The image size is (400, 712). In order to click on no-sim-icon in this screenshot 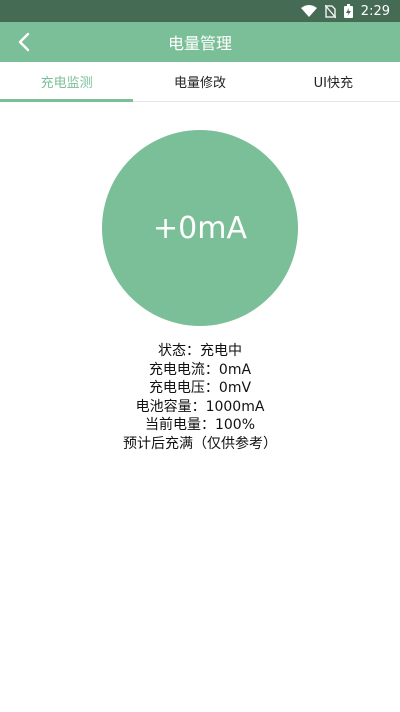, I will do `click(330, 11)`.